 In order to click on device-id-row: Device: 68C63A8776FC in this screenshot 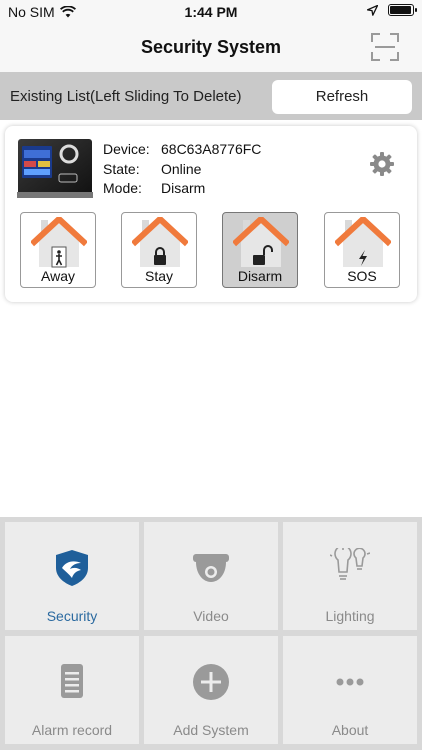, I will do `click(182, 150)`.